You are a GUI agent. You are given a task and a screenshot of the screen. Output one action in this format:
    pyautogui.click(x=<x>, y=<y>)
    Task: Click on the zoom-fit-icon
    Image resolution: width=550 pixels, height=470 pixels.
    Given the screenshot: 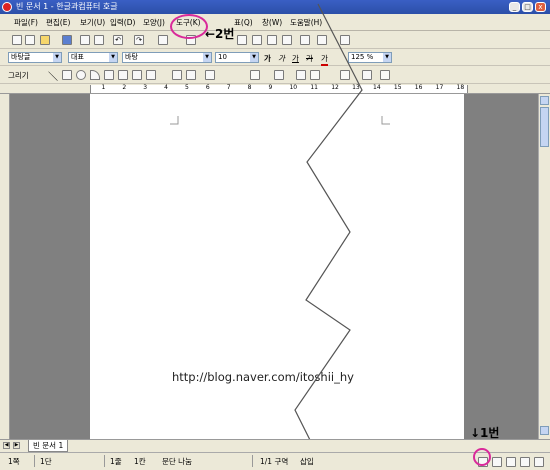 What is the action you would take?
    pyautogui.click(x=525, y=462)
    